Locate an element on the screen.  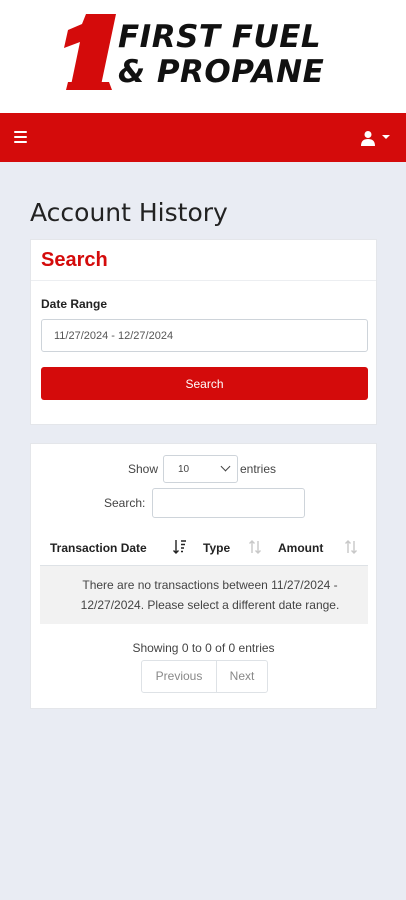
header-logo-bar: FIRST FUEL & PROPANE is located at coordinates (203, 56).